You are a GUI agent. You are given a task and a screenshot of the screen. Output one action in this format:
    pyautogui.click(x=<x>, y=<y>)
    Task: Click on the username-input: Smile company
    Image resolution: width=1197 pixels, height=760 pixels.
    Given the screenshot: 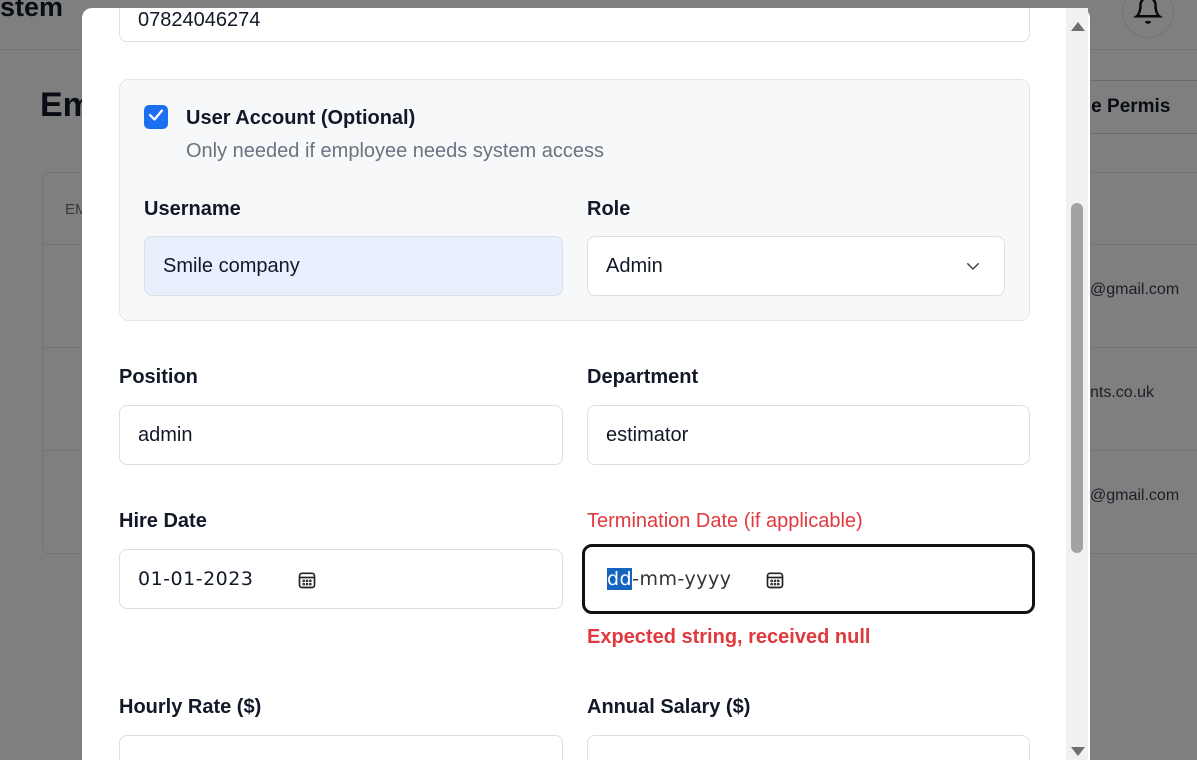 What is the action you would take?
    pyautogui.click(x=353, y=266)
    